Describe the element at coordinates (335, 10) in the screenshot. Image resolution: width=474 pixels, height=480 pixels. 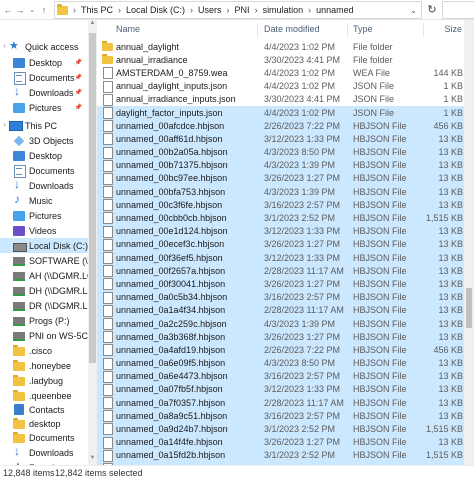
I see `breadcrumb-unnamed: unnamed` at that location.